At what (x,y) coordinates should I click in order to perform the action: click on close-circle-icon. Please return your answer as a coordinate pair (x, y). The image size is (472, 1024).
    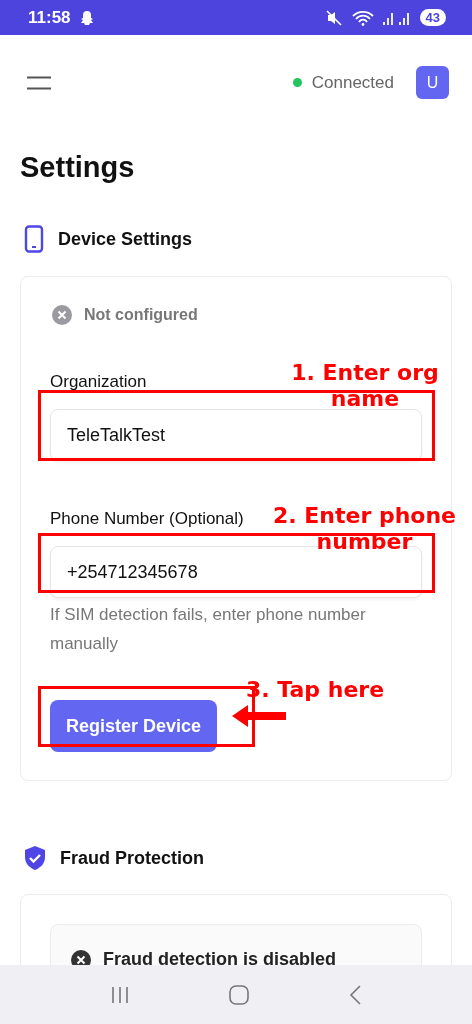
    Looking at the image, I should click on (62, 315).